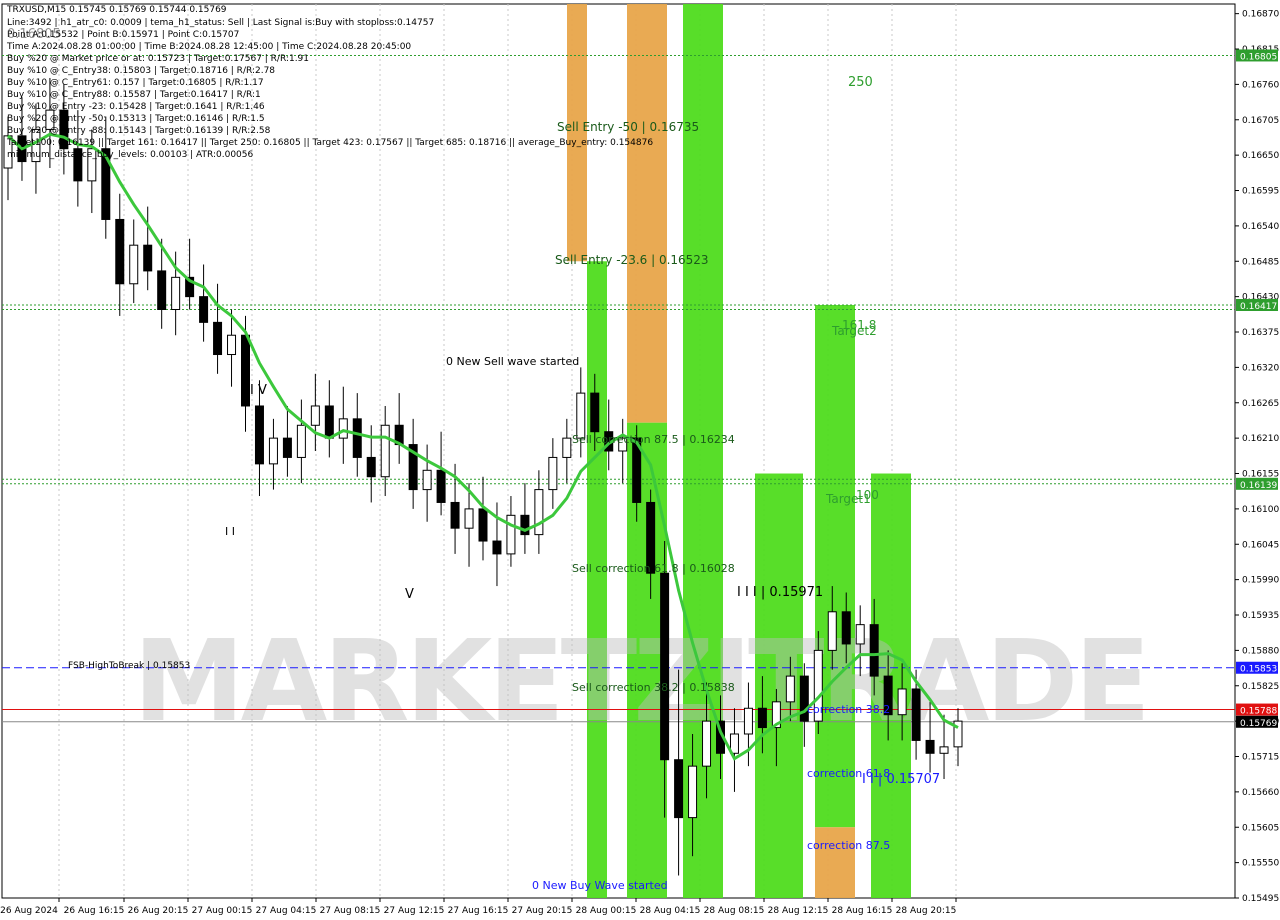  I want to click on y-axis-tick-label: 0.15550, so click(1260, 864).